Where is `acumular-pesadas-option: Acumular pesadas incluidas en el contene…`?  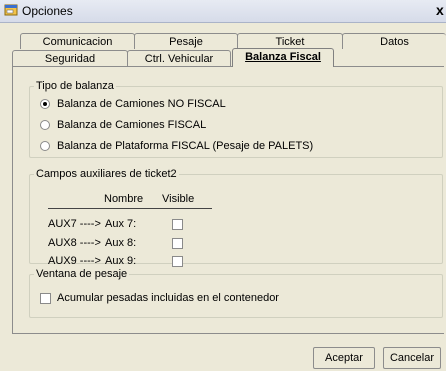 acumular-pesadas-option: Acumular pesadas incluidas en el contene… is located at coordinates (159, 298).